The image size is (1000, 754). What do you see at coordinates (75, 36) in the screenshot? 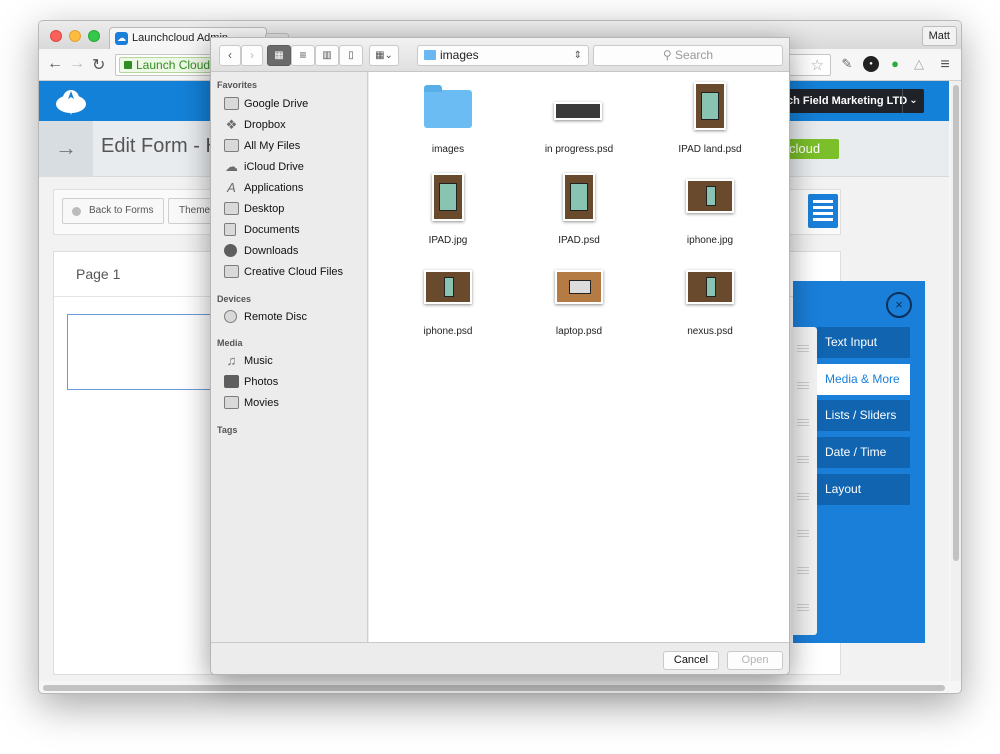
I see `minimize-window-button` at bounding box center [75, 36].